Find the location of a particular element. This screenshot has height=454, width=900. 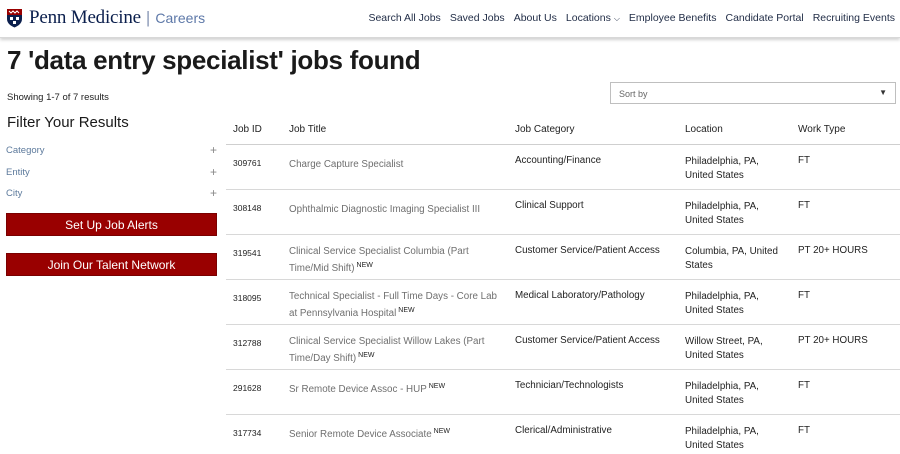

nav-candidate-portal: Candidate Portal is located at coordinates (764, 18).